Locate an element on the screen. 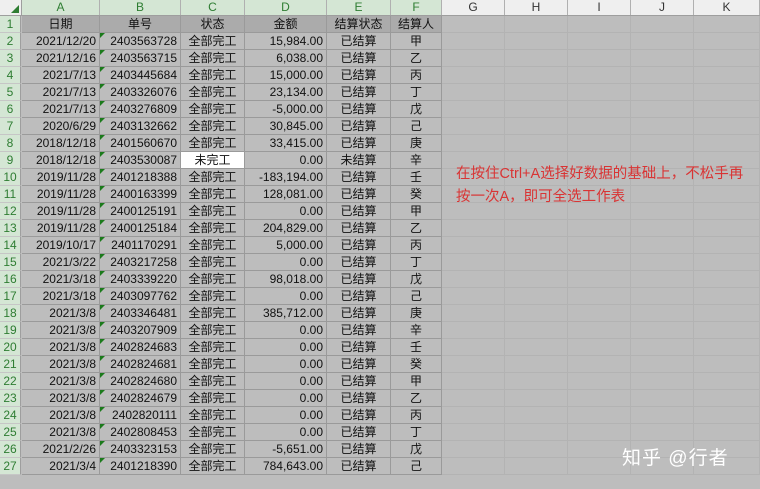 The image size is (760, 489). row-header: 2 is located at coordinates (10, 41).